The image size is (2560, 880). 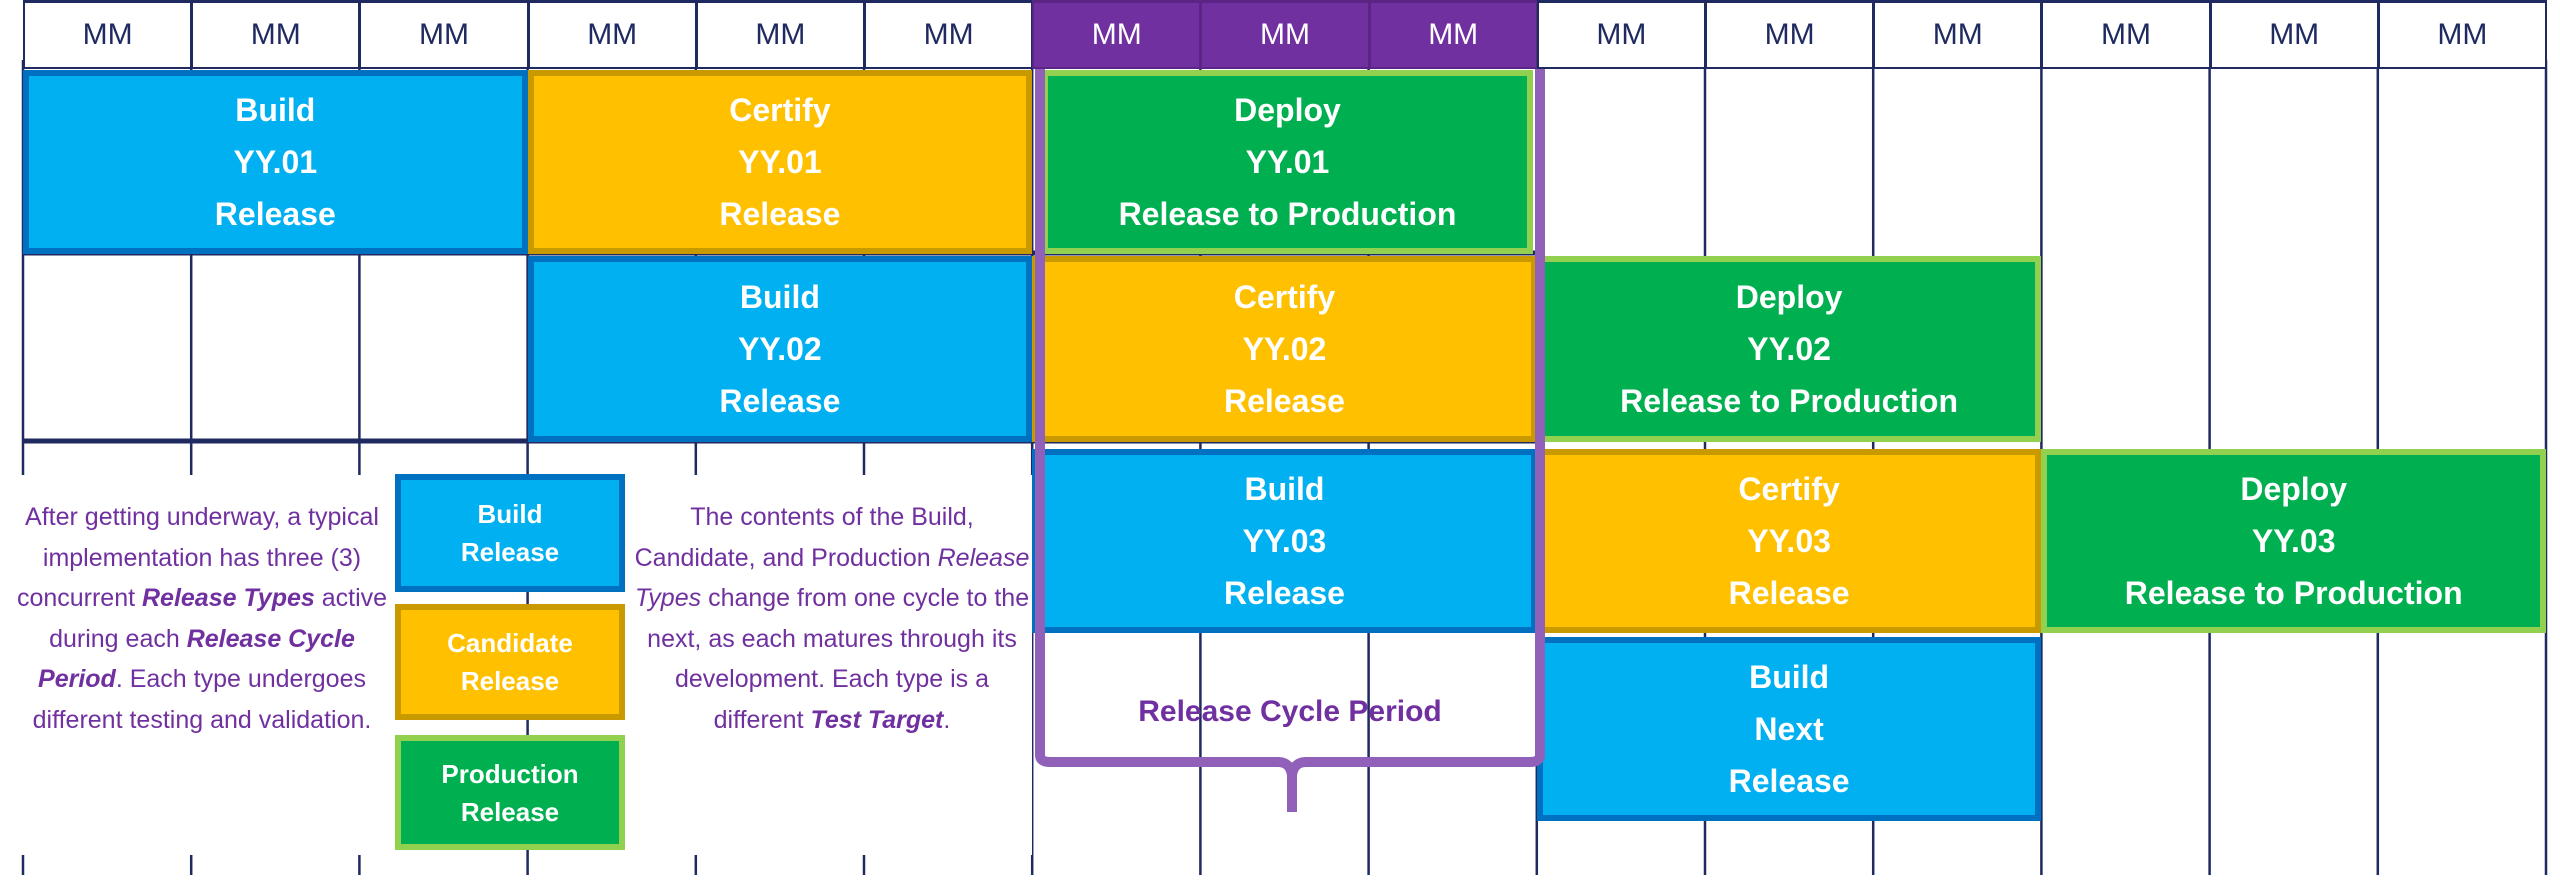 What do you see at coordinates (510, 662) in the screenshot?
I see `legend-candidate: Candidate Release` at bounding box center [510, 662].